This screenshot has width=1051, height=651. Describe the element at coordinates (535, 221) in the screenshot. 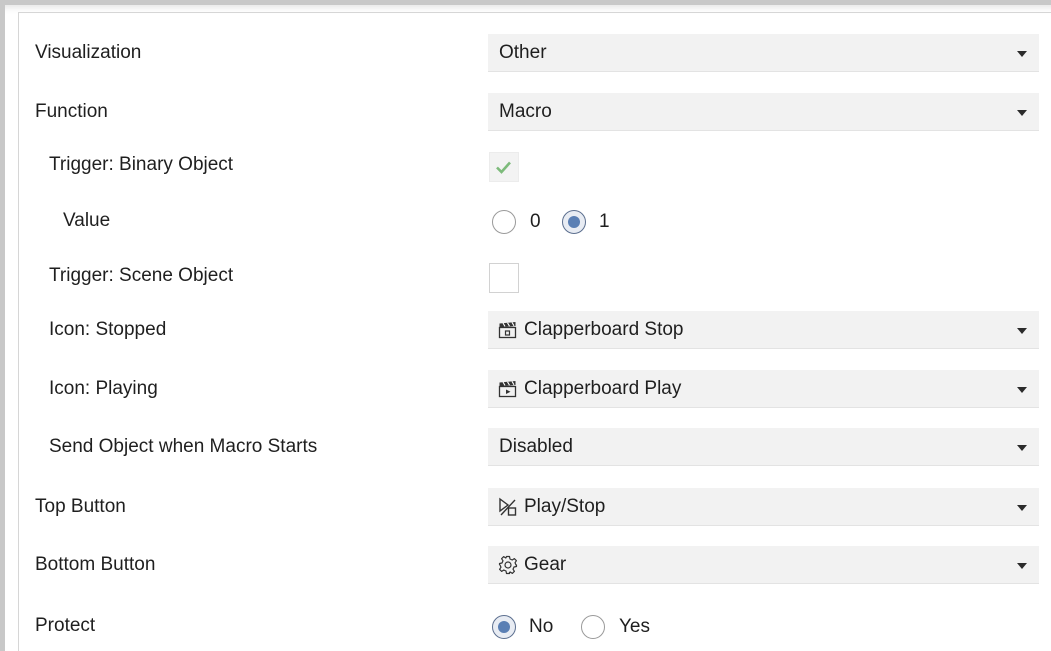

I see `value-option-0-label: 0` at that location.